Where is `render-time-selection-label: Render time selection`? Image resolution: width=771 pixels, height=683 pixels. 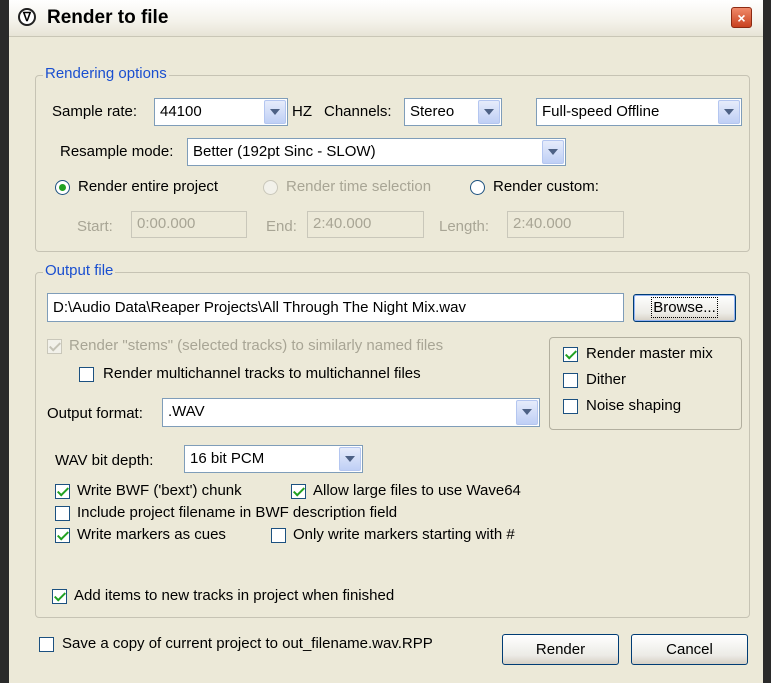
render-time-selection-label: Render time selection is located at coordinates (358, 186).